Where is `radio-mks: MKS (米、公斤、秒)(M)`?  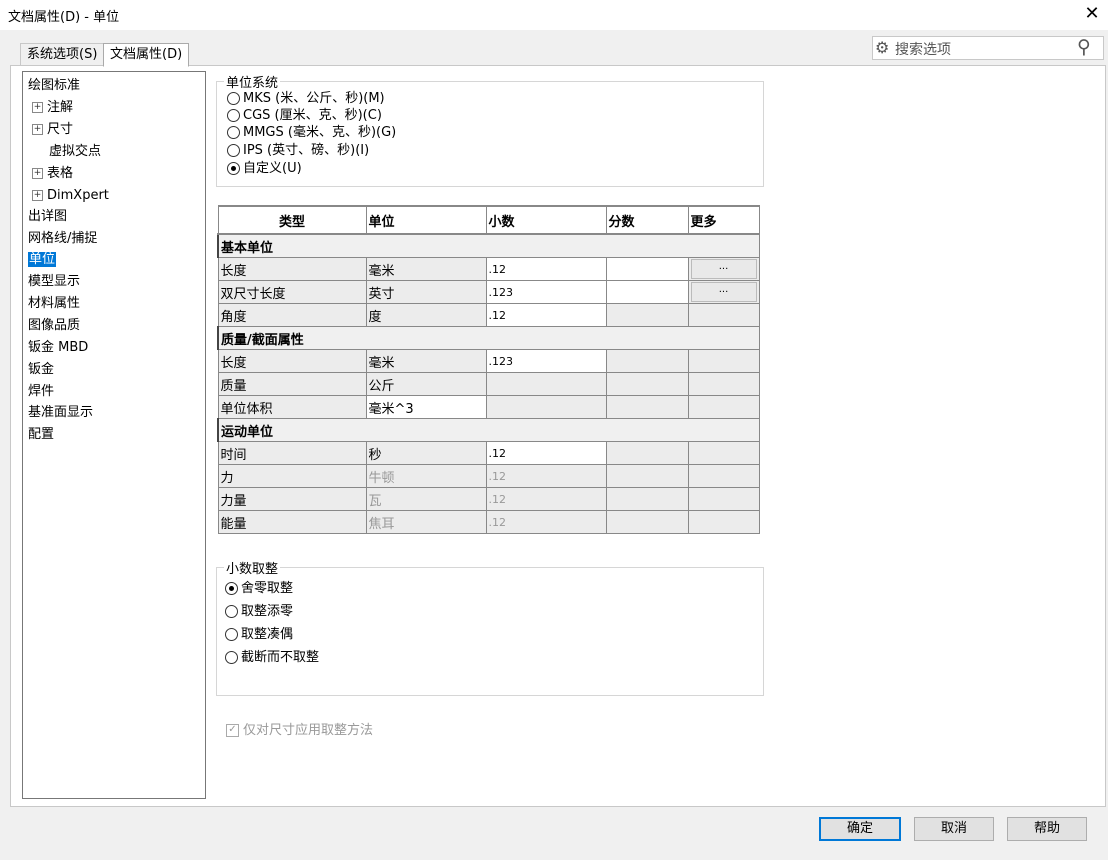 radio-mks: MKS (米、公斤、秒)(M) is located at coordinates (306, 99).